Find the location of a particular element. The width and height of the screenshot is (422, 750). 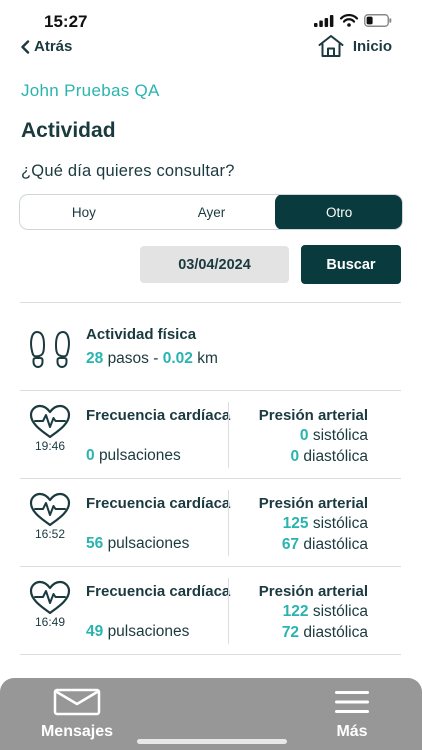

day-option-otro: Otro is located at coordinates (338, 212).